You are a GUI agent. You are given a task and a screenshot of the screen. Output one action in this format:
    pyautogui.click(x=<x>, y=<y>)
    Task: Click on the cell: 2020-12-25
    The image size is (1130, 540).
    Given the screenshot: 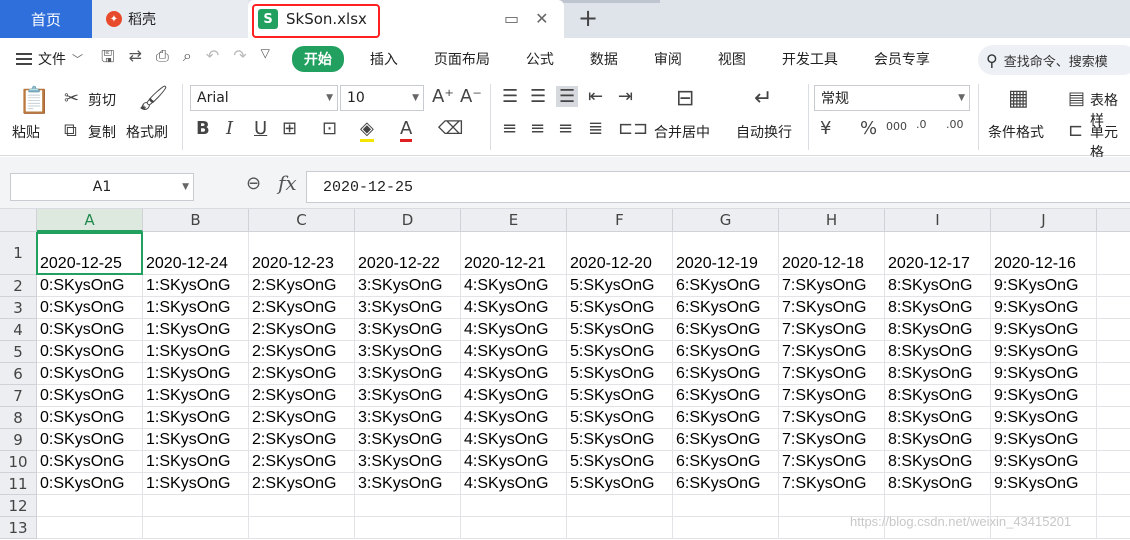 What is the action you would take?
    pyautogui.click(x=90, y=253)
    